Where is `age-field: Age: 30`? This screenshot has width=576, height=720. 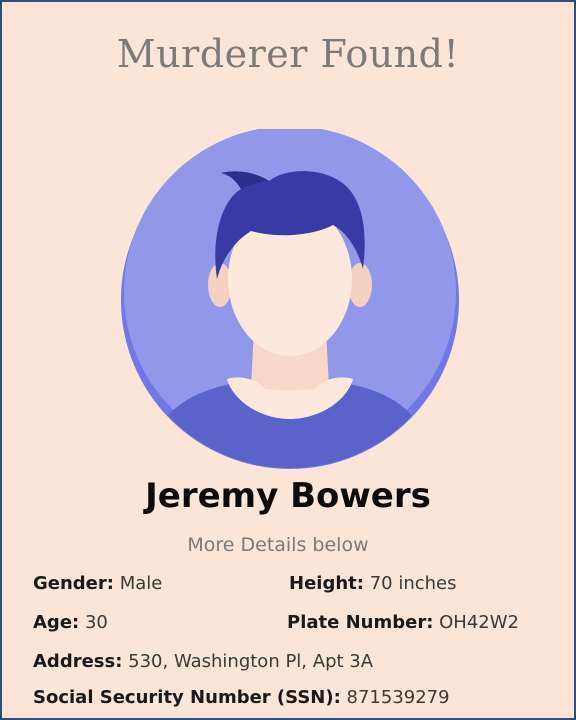
age-field: Age: 30 is located at coordinates (70, 622).